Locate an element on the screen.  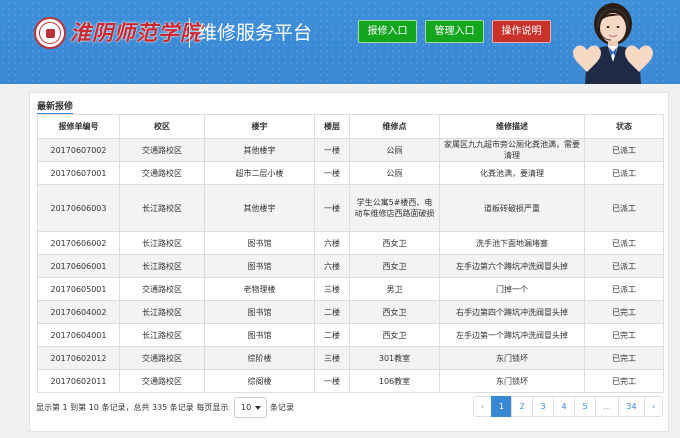
caret-down-icon is located at coordinates (258, 408).